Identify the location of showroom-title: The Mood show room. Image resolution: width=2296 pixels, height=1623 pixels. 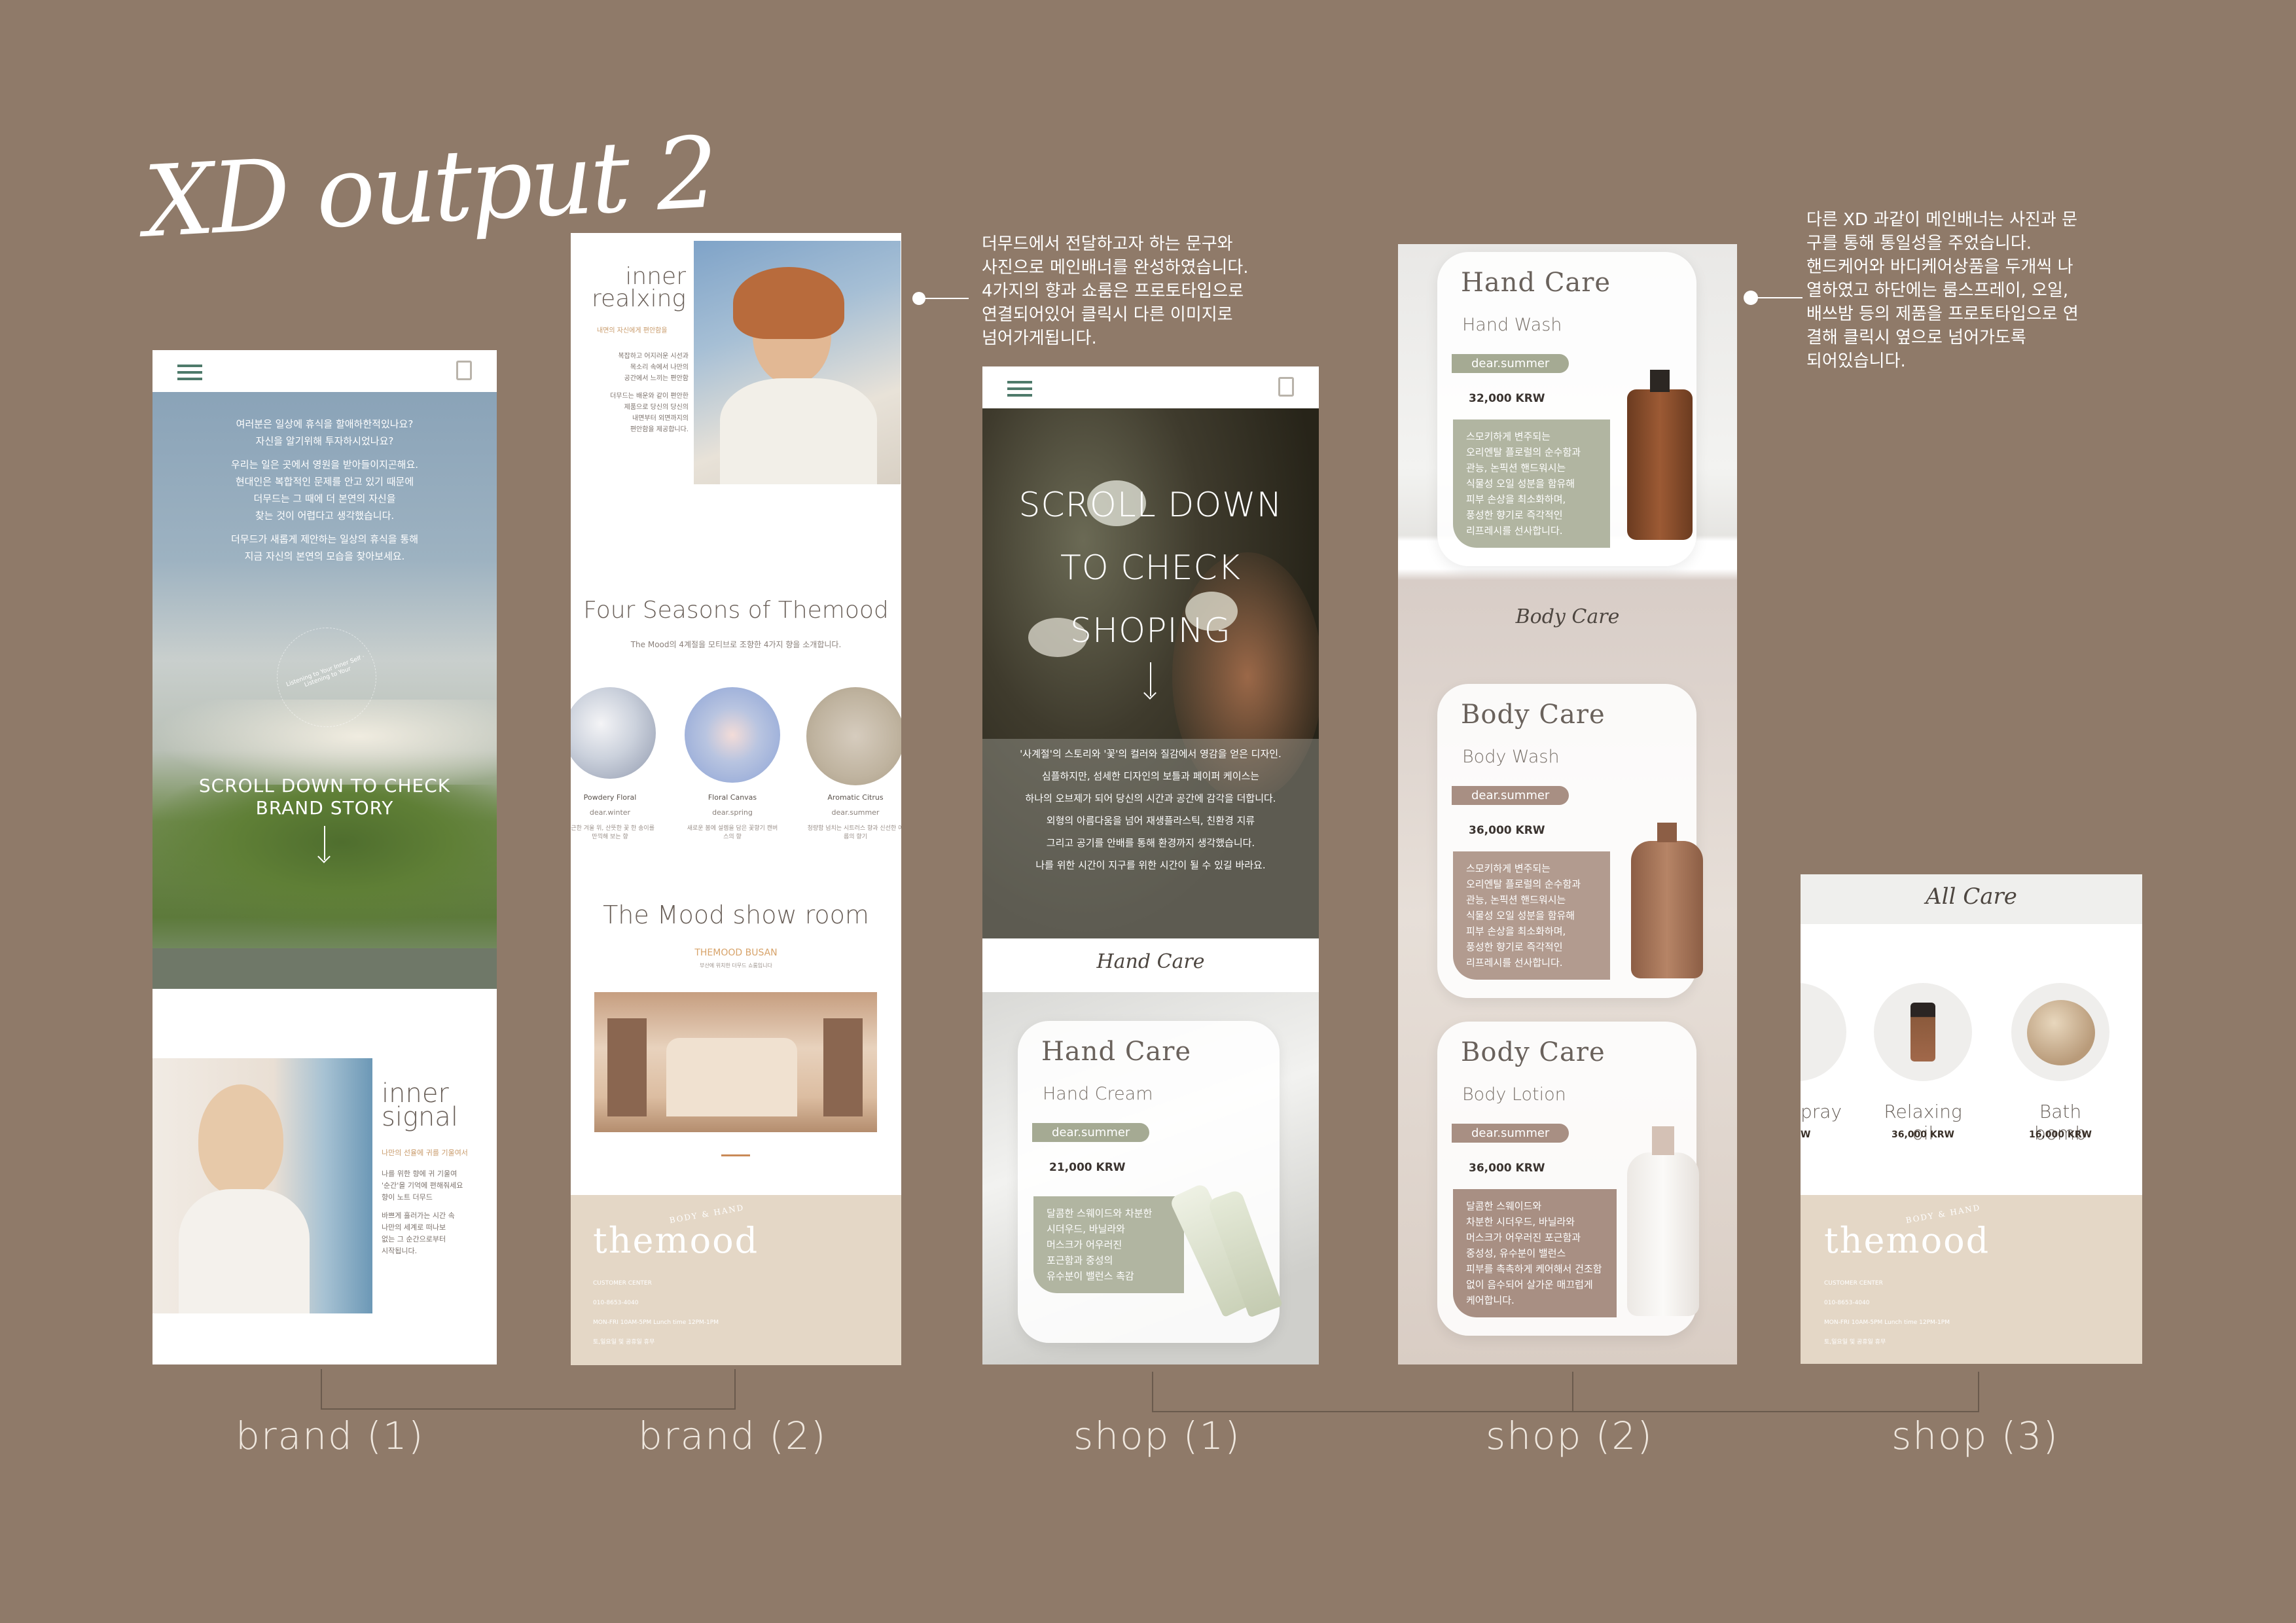
(736, 915).